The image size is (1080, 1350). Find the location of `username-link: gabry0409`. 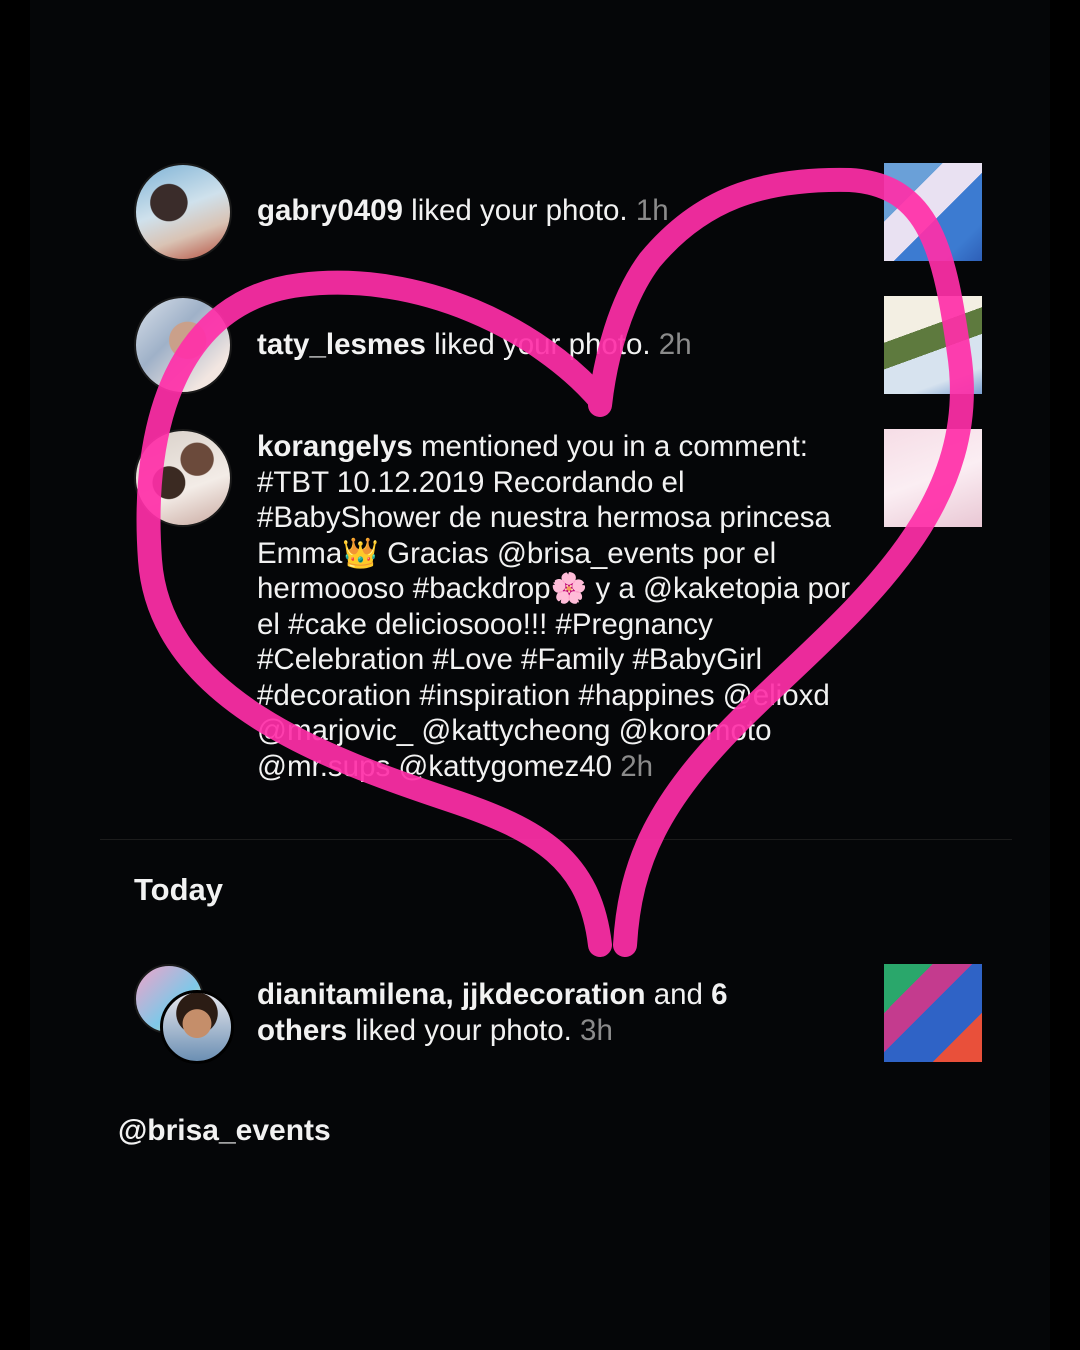

username-link: gabry0409 is located at coordinates (330, 210).